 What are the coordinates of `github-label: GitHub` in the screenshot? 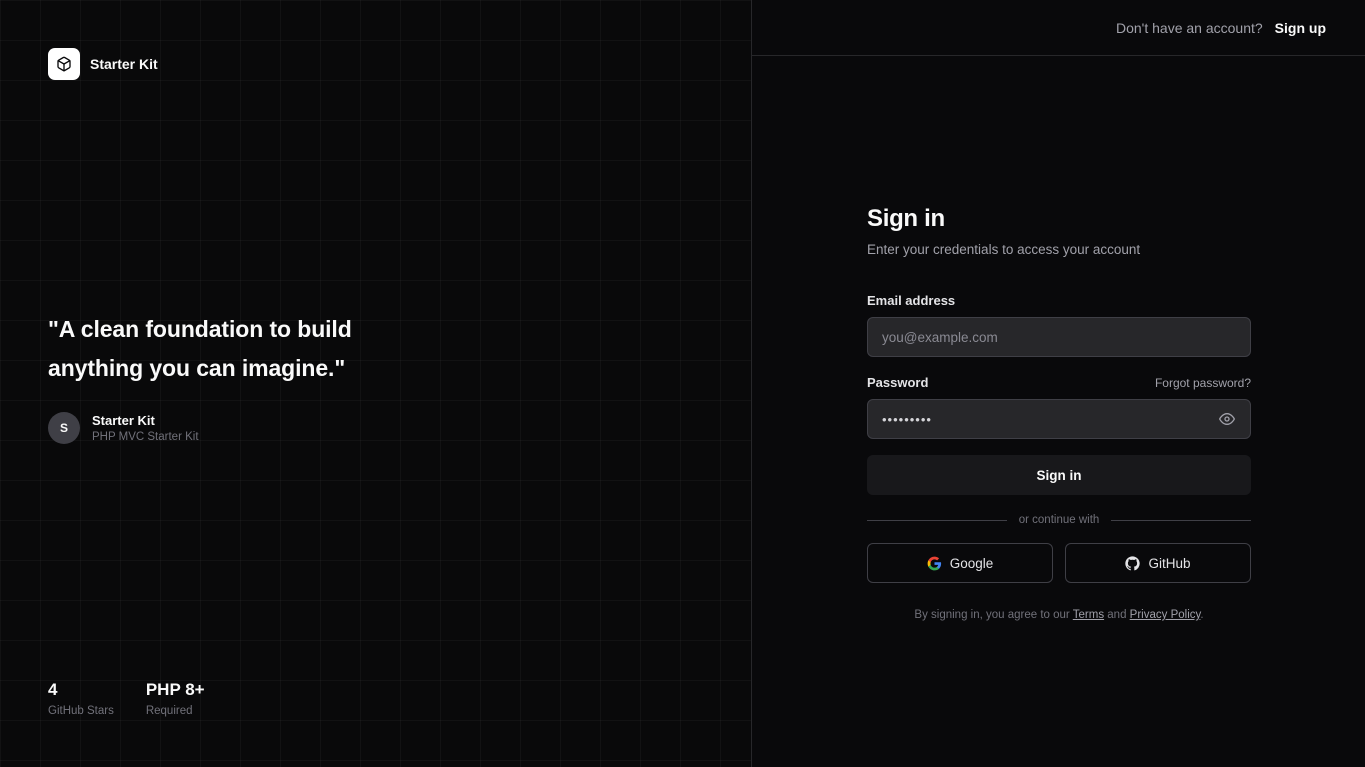 It's located at (1169, 563).